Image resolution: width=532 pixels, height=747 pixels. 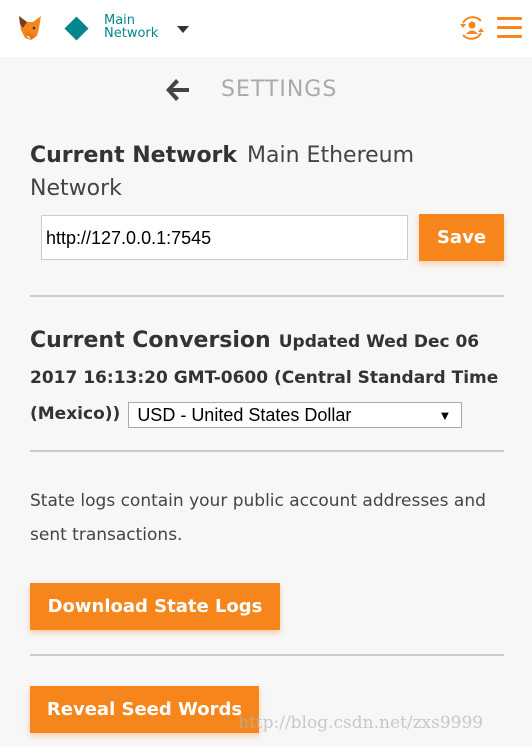 I want to click on current-conversion-label: Current Conversion, so click(x=150, y=340).